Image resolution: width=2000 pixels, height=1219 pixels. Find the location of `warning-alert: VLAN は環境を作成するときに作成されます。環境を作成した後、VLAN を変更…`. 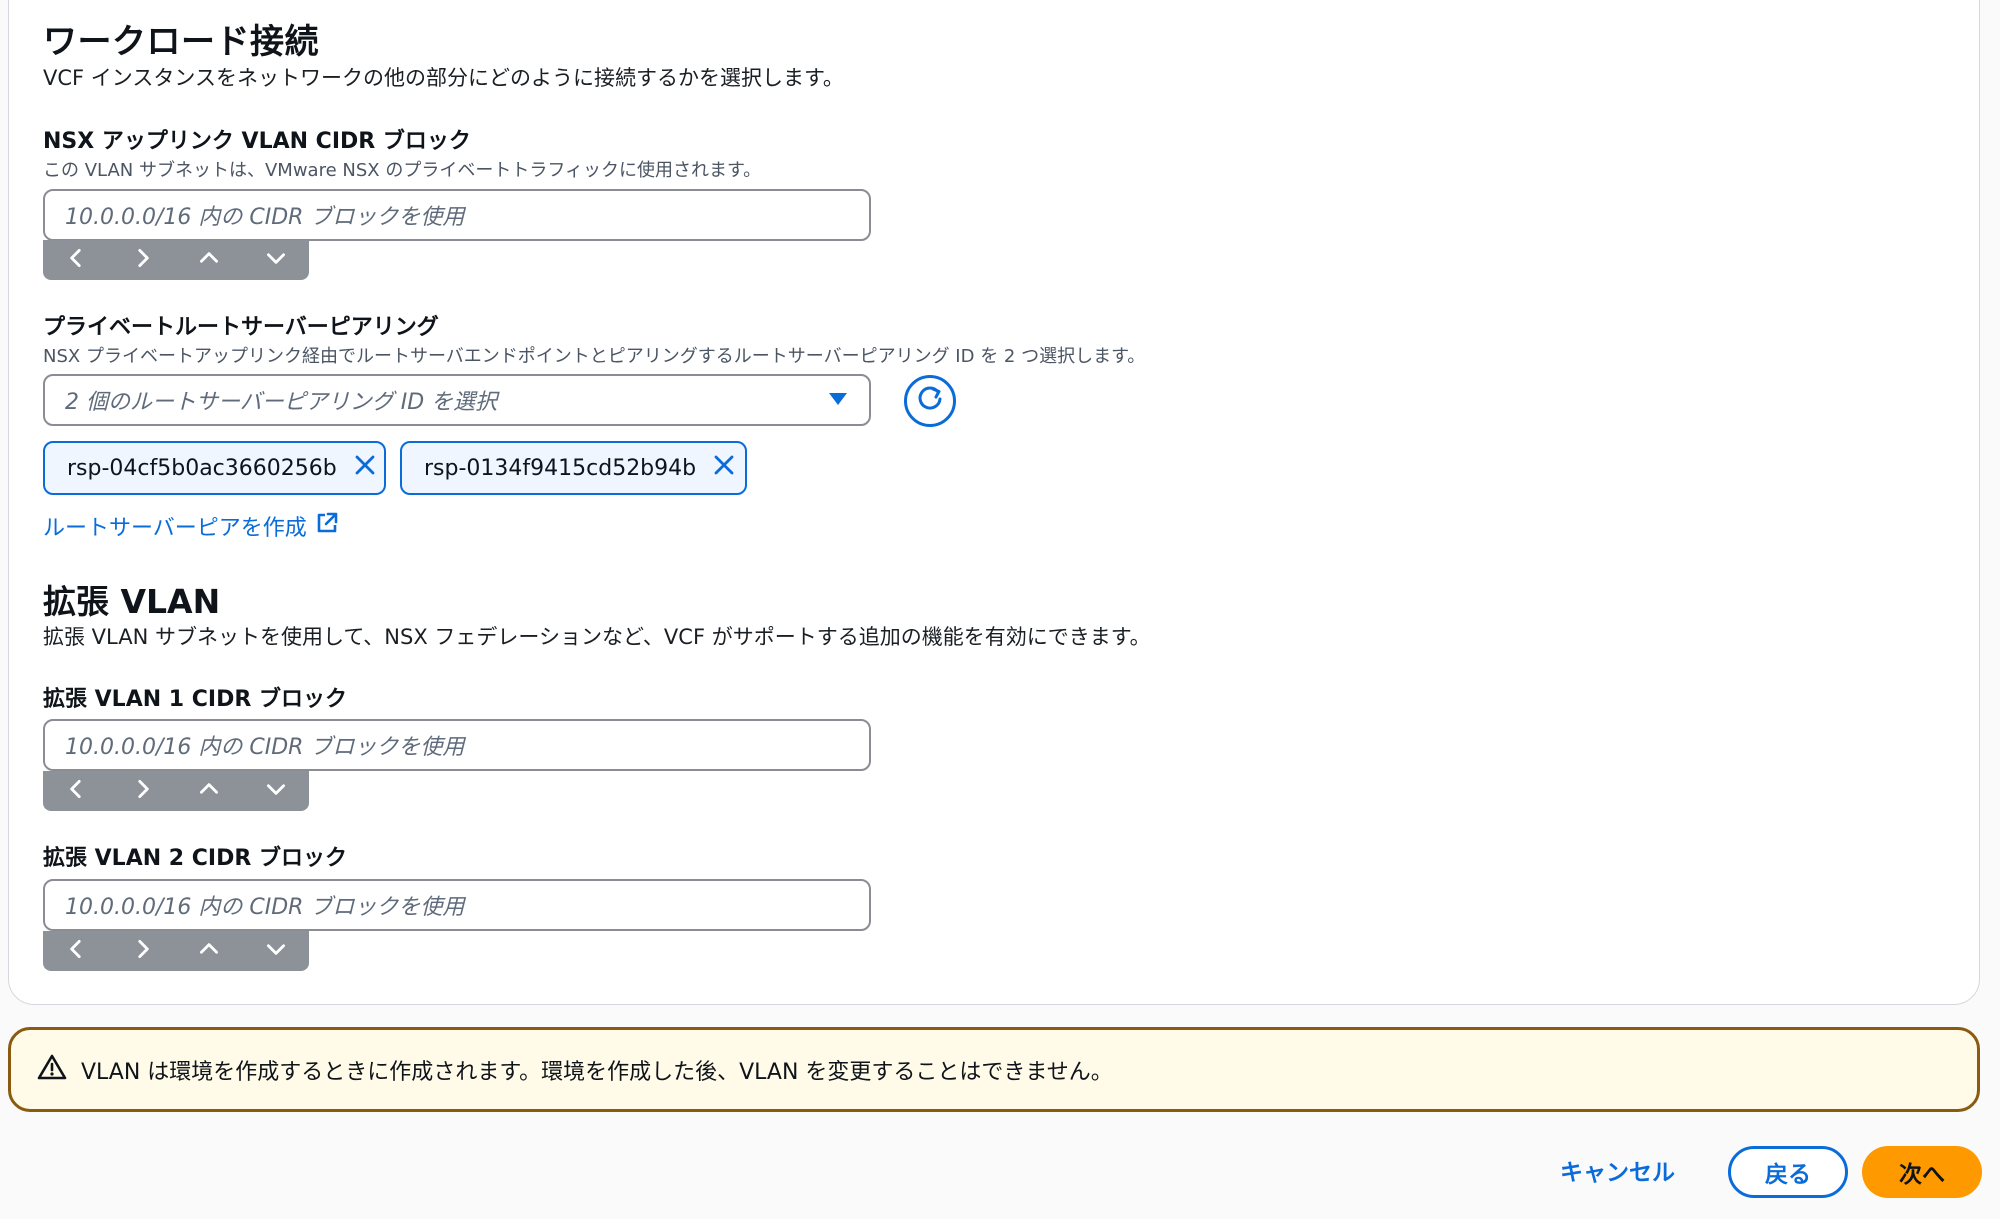

warning-alert: VLAN は環境を作成するときに作成されます。環境を作成した後、VLAN を変更… is located at coordinates (994, 1069).